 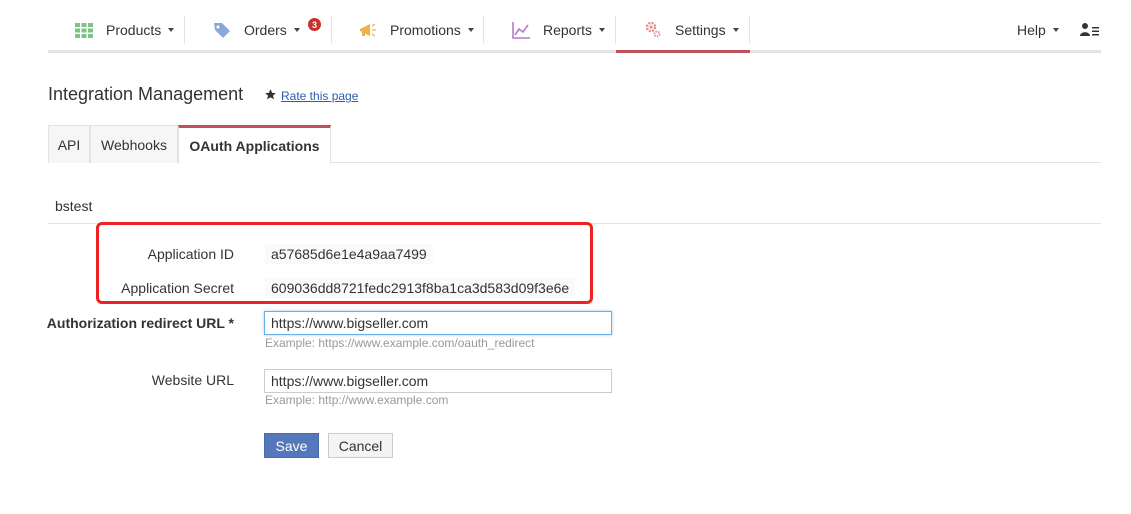 I want to click on nav-reports-label: Reports, so click(x=568, y=30).